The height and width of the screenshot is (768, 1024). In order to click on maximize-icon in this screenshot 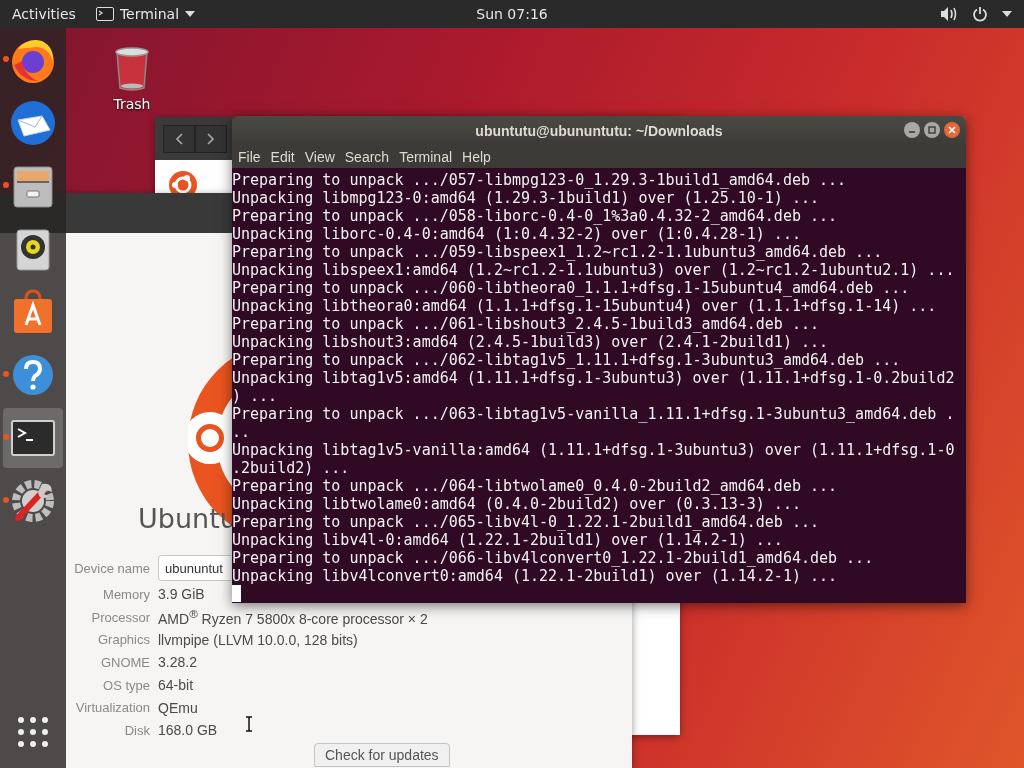, I will do `click(932, 130)`.